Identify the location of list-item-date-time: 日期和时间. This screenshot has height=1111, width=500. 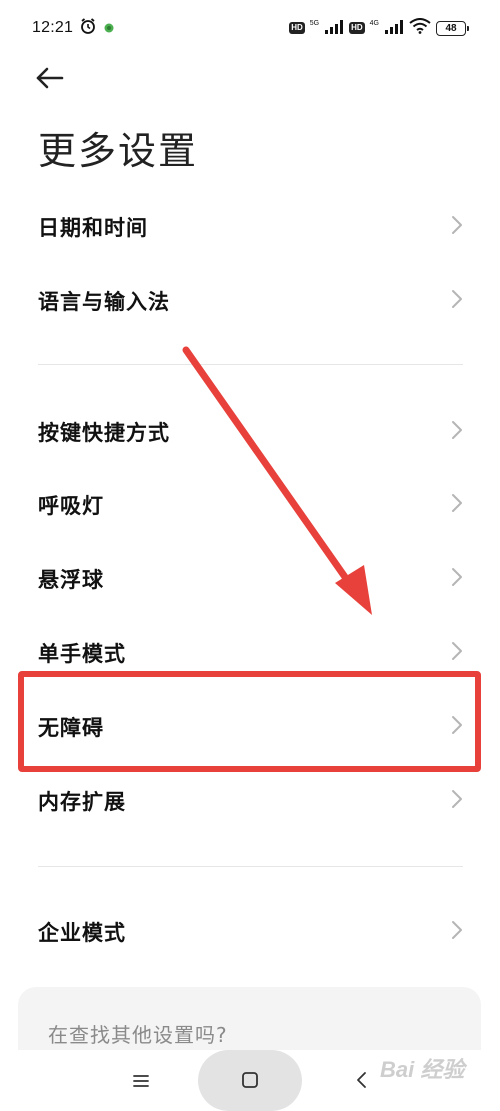
(250, 227).